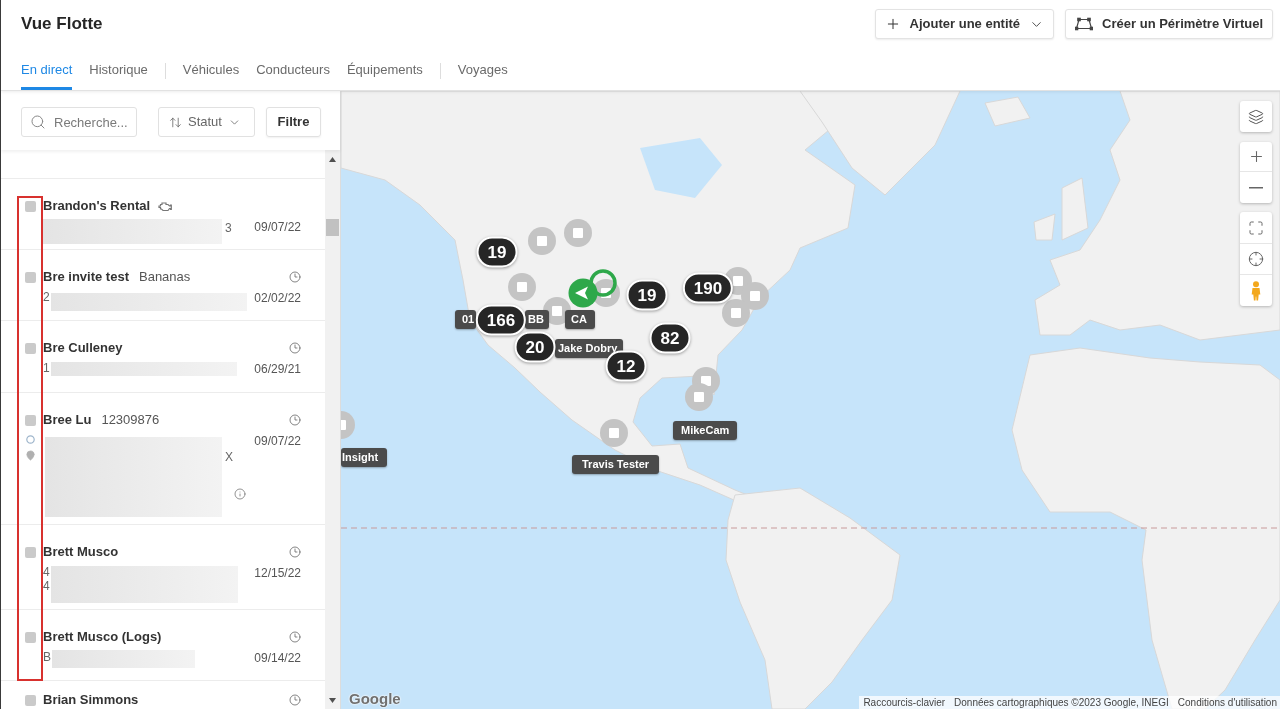  Describe the element at coordinates (46, 297) in the screenshot. I see `address-fragment: 2` at that location.